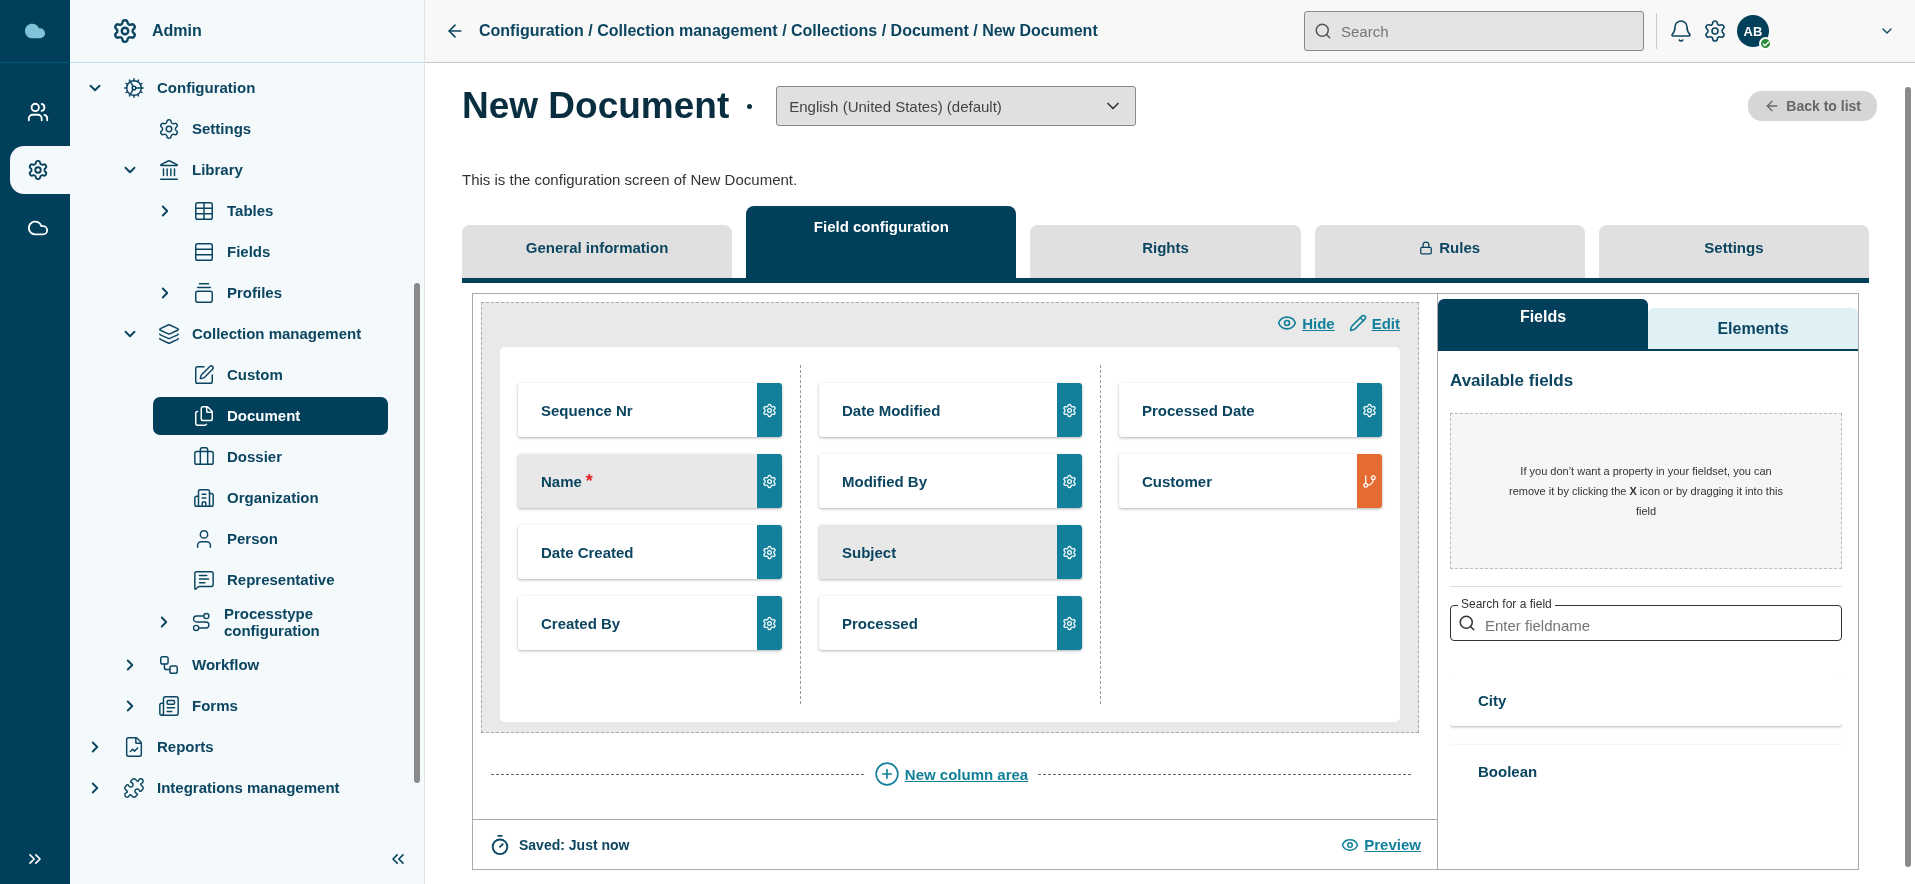 Image resolution: width=1915 pixels, height=884 pixels. What do you see at coordinates (950, 481) in the screenshot?
I see `field-card: Modified By` at bounding box center [950, 481].